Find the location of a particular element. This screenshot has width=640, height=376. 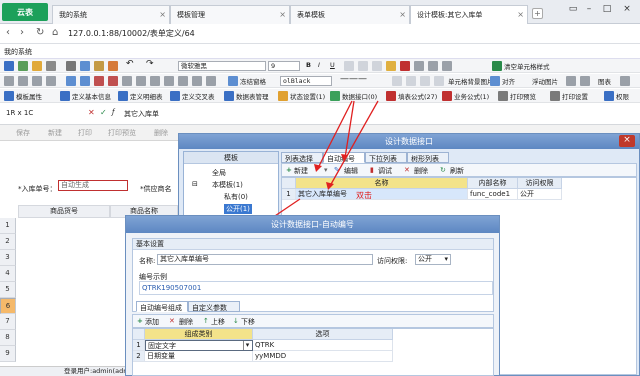

status-settings-button: 状态设置(1) is located at coordinates (307, 96).